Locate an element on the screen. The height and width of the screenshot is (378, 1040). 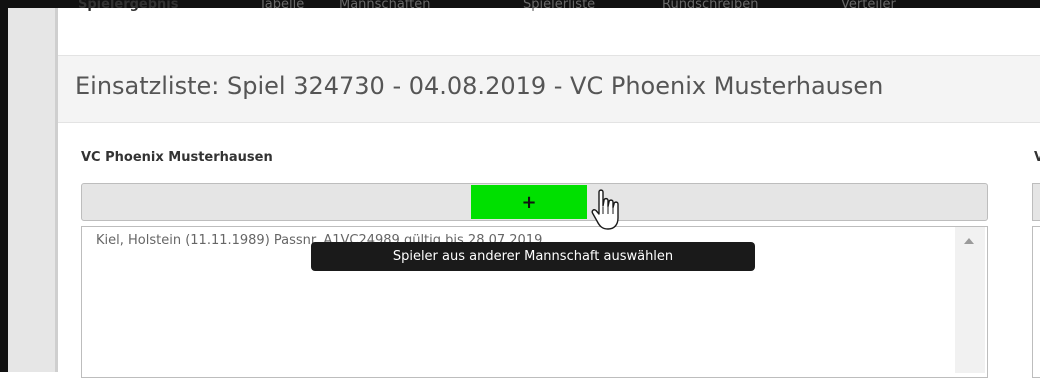
window-frame-left is located at coordinates (4, 186).